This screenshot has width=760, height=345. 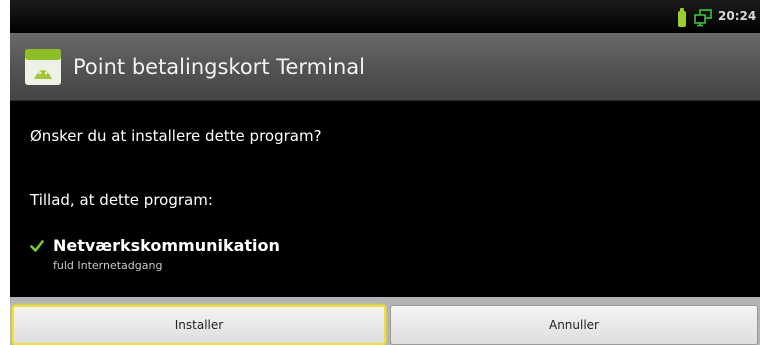 I want to click on status-time: 20:24, so click(x=737, y=16).